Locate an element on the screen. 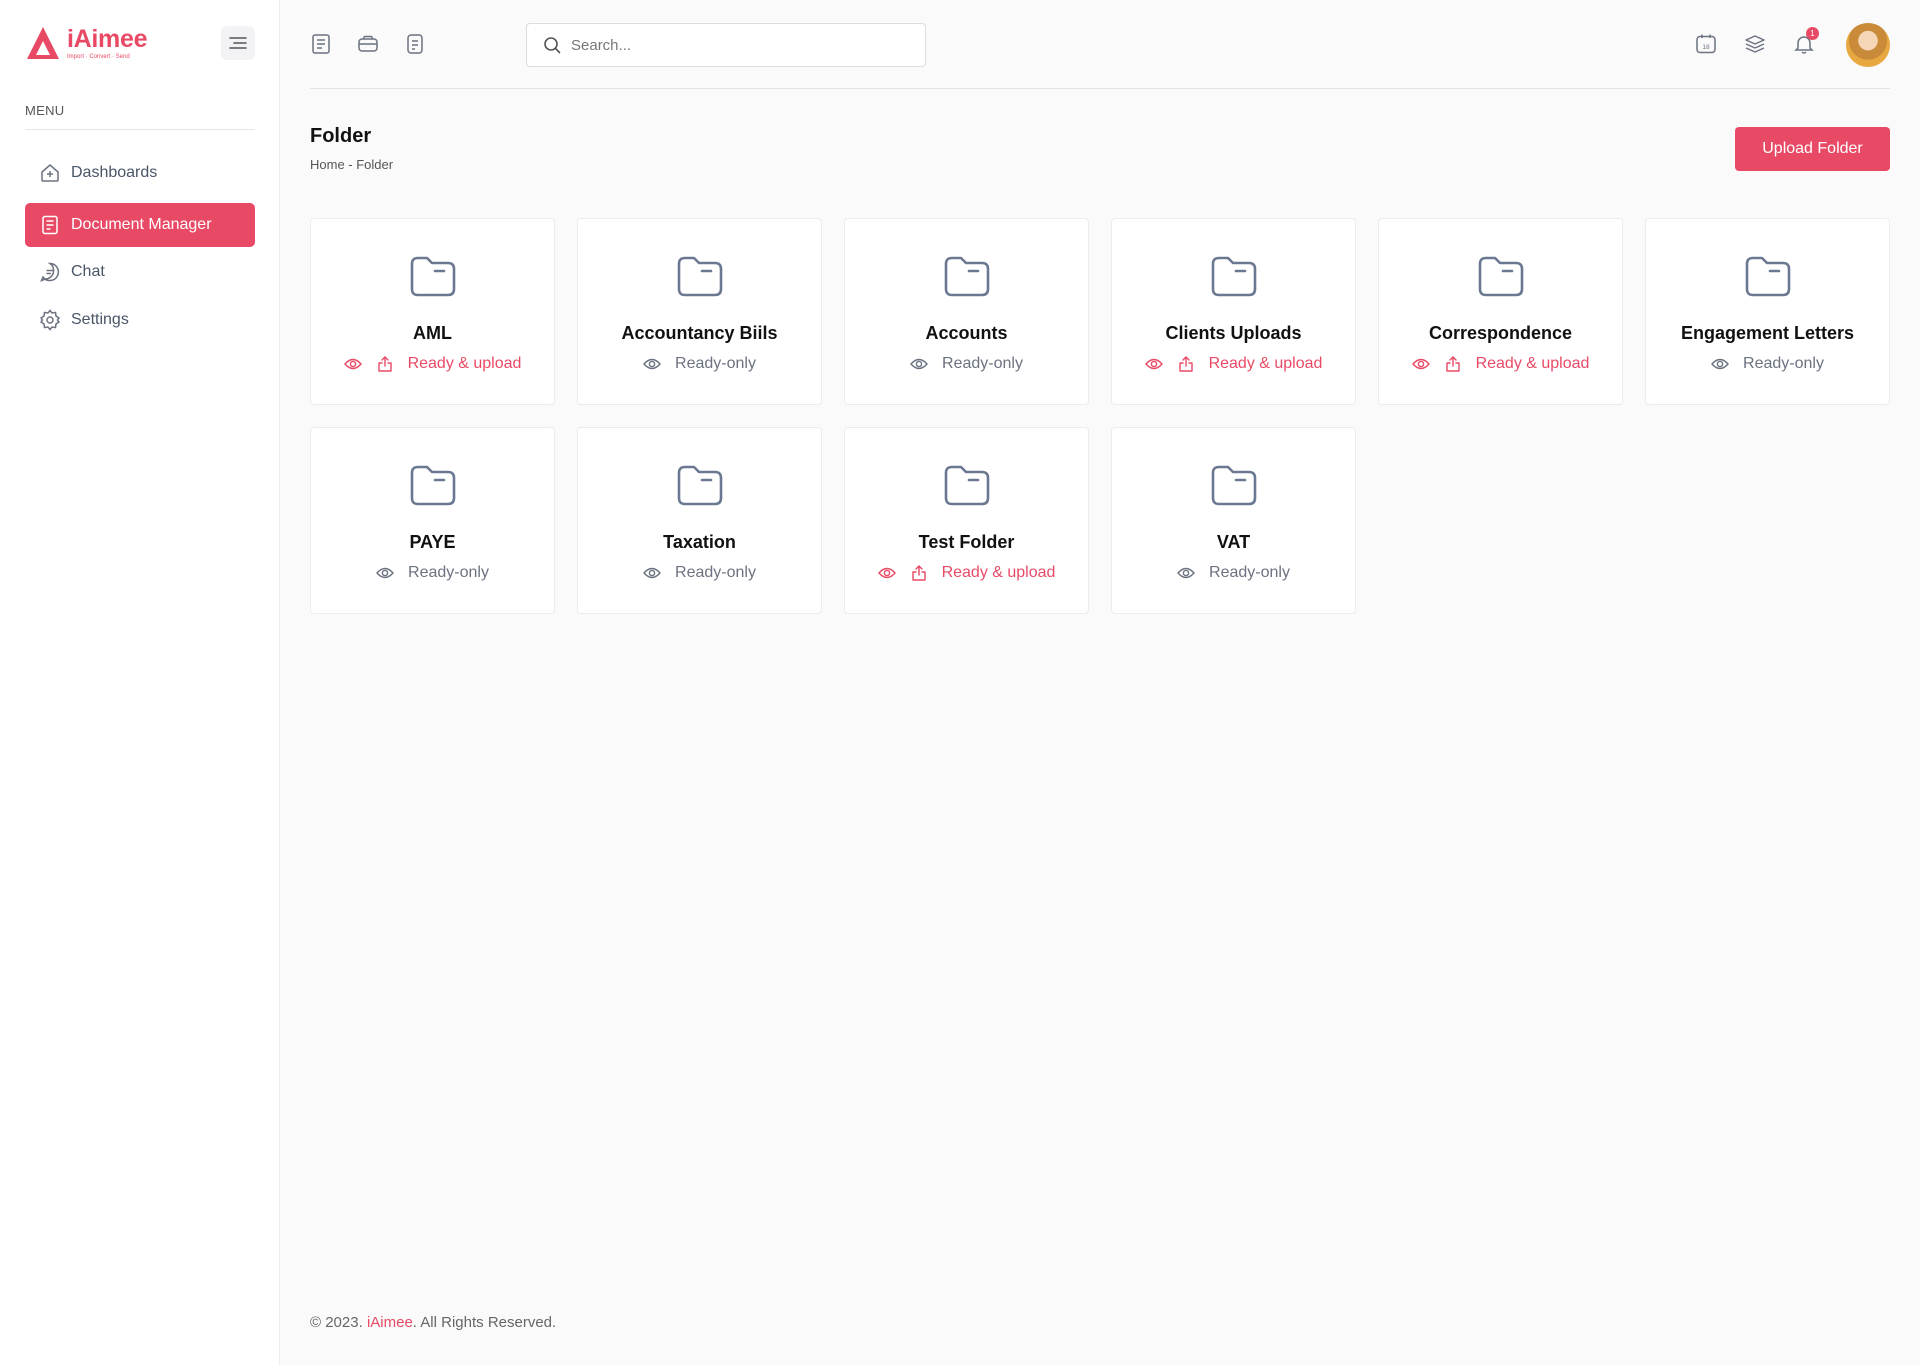 The image size is (1920, 1365). search-input is located at coordinates (731, 45).